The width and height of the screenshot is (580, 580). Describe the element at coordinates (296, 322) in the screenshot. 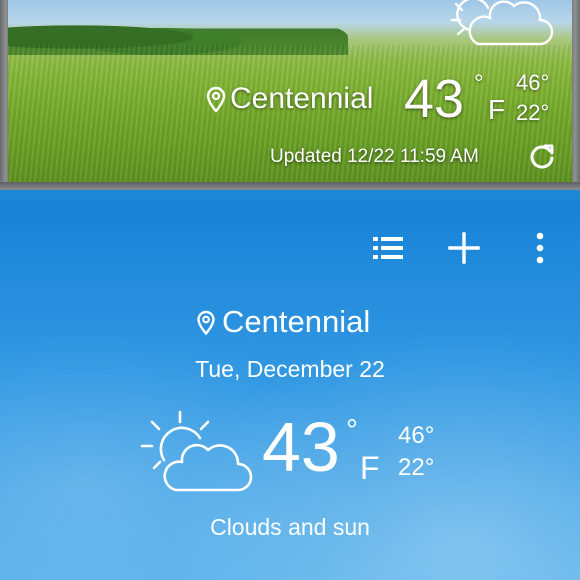

I see `city-name: Centennial` at that location.